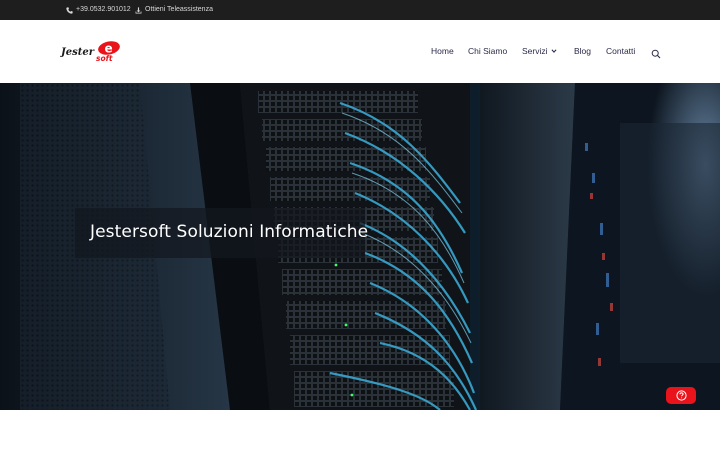 The image size is (720, 450). I want to click on nav-blog-label: Blog, so click(583, 51).